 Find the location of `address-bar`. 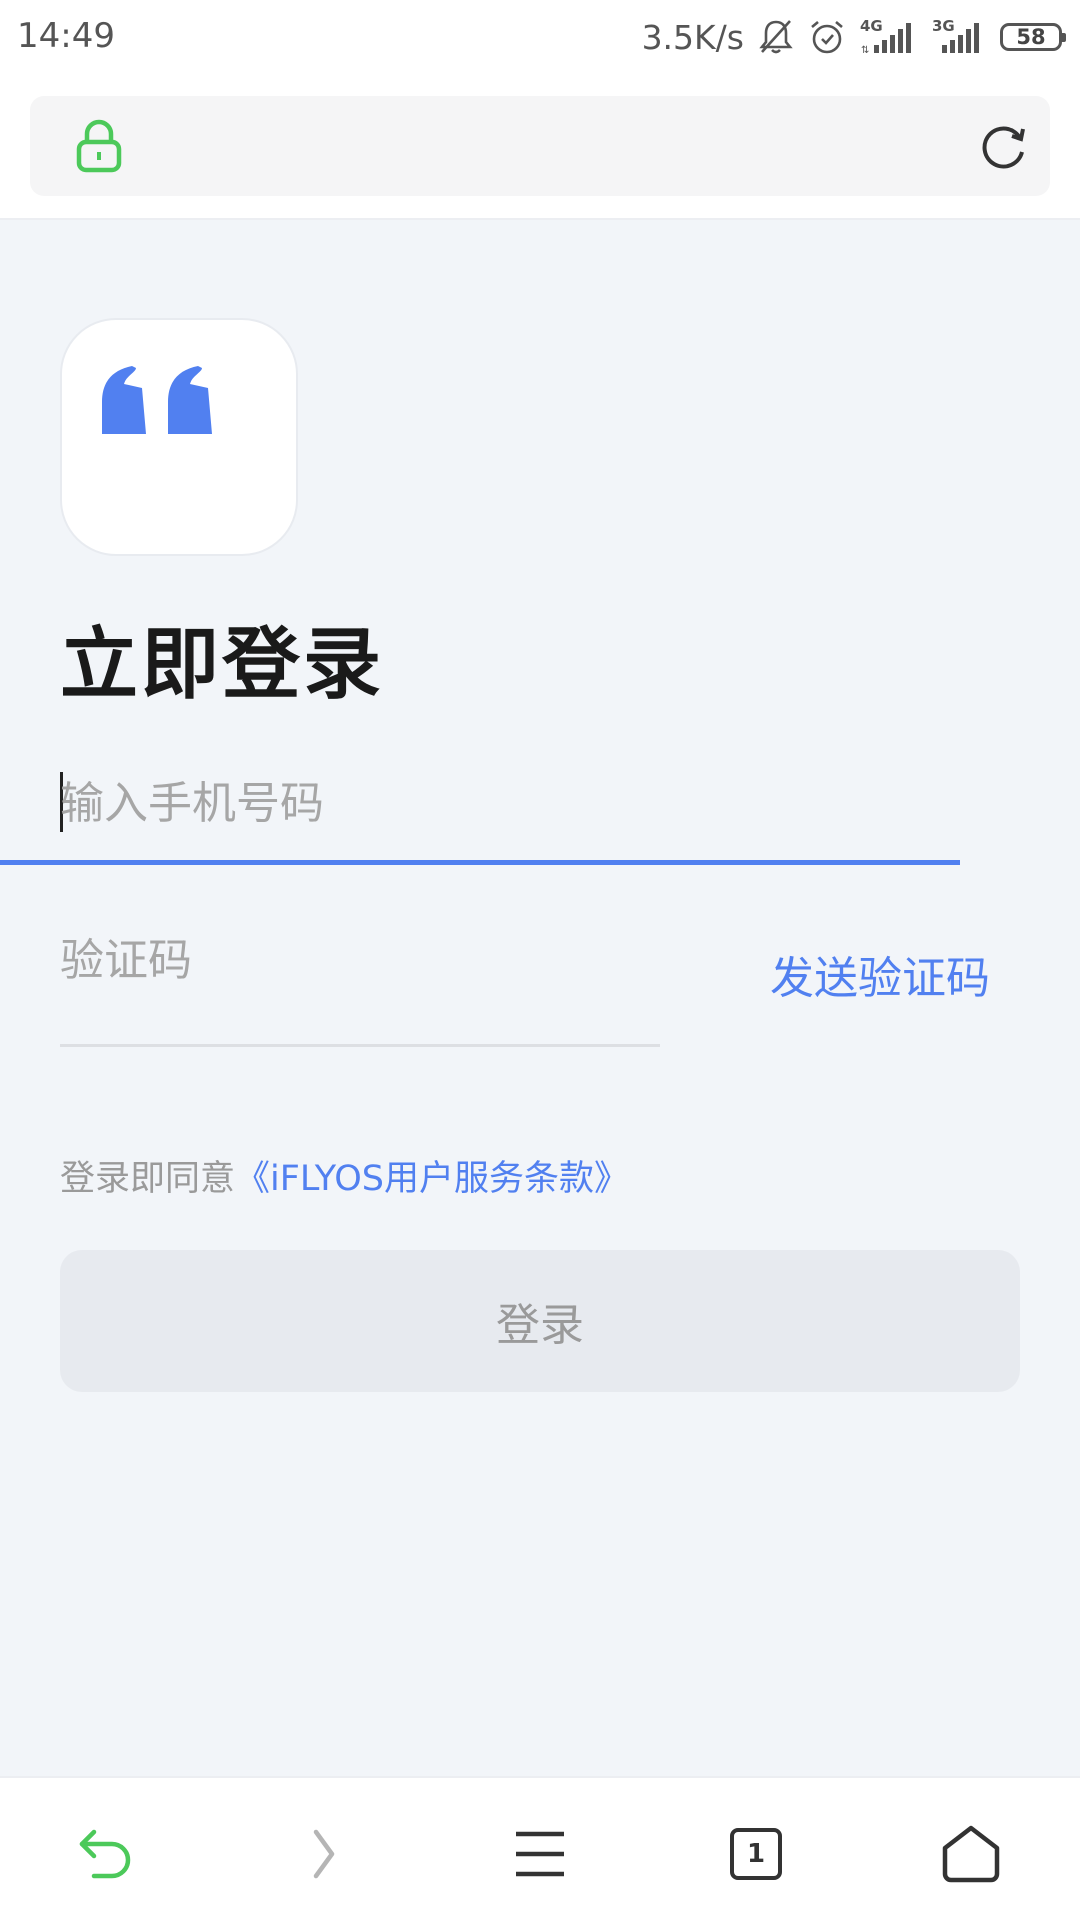

address-bar is located at coordinates (540, 146).